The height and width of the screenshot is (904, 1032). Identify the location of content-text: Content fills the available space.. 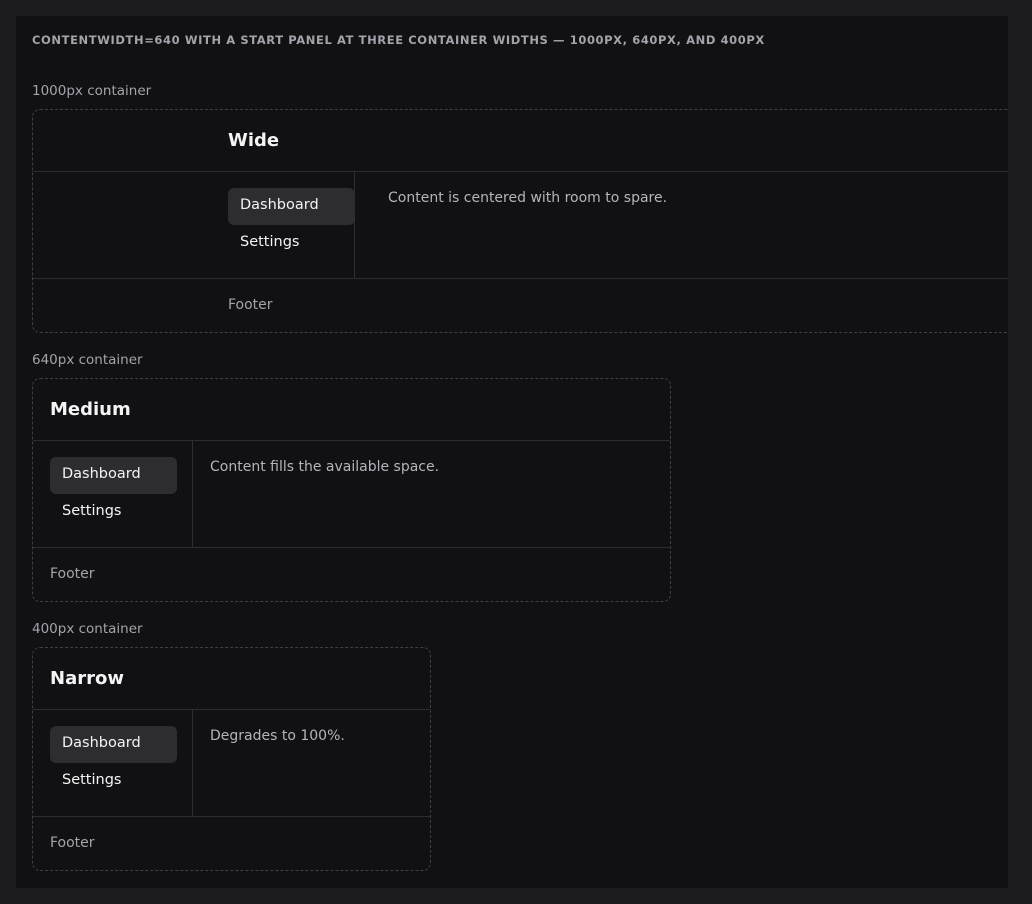
(325, 467).